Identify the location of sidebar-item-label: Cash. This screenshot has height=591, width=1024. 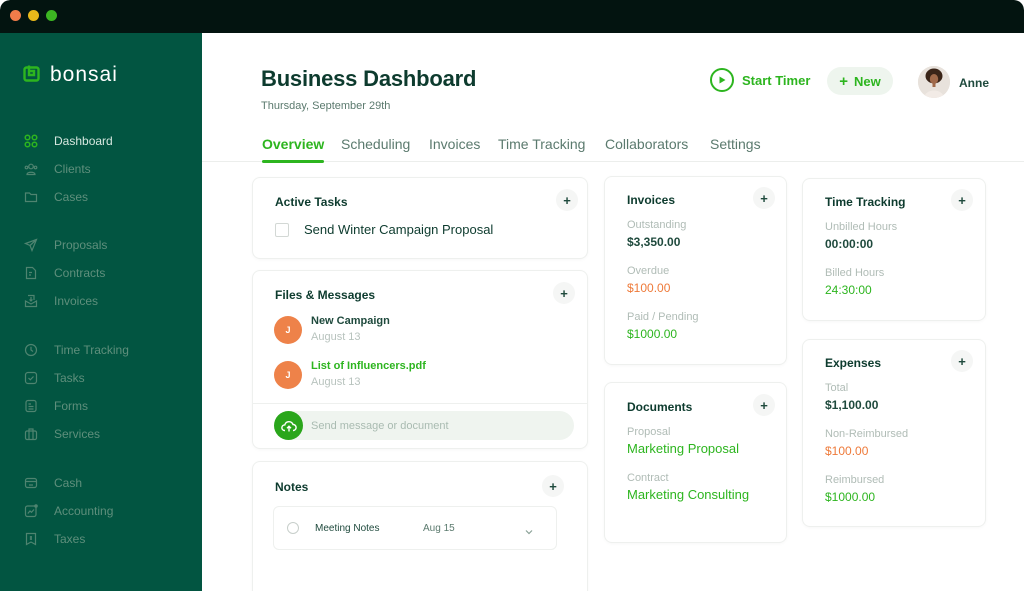
(68, 483).